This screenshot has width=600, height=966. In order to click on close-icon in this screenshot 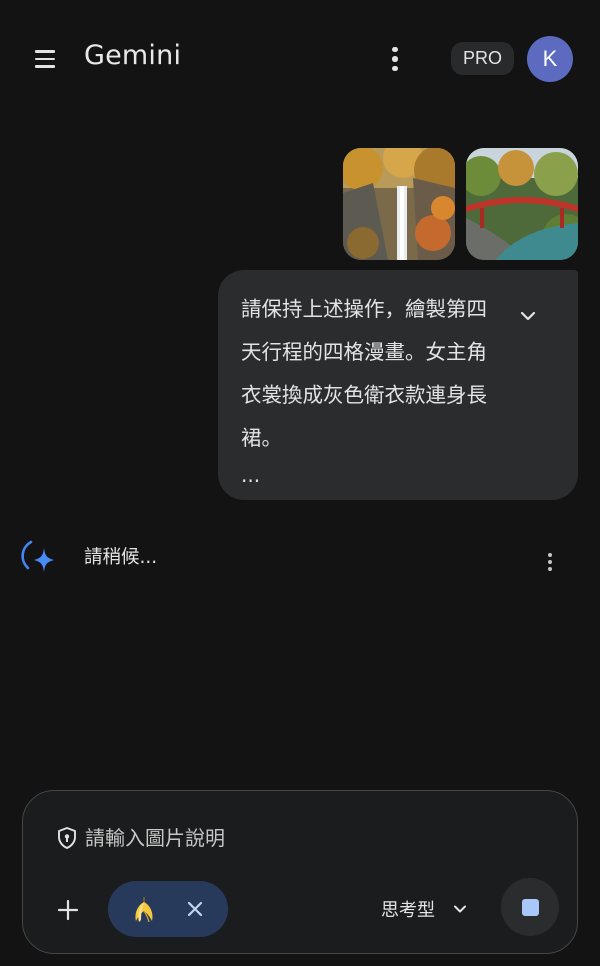, I will do `click(195, 909)`.